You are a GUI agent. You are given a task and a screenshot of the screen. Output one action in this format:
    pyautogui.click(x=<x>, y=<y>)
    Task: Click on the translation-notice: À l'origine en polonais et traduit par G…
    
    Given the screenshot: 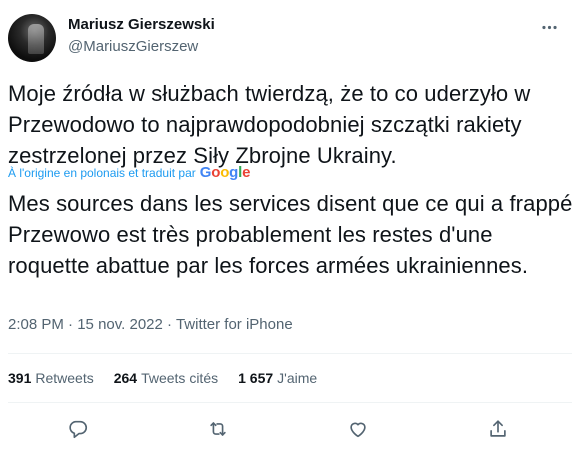 What is the action you would take?
    pyautogui.click(x=129, y=172)
    